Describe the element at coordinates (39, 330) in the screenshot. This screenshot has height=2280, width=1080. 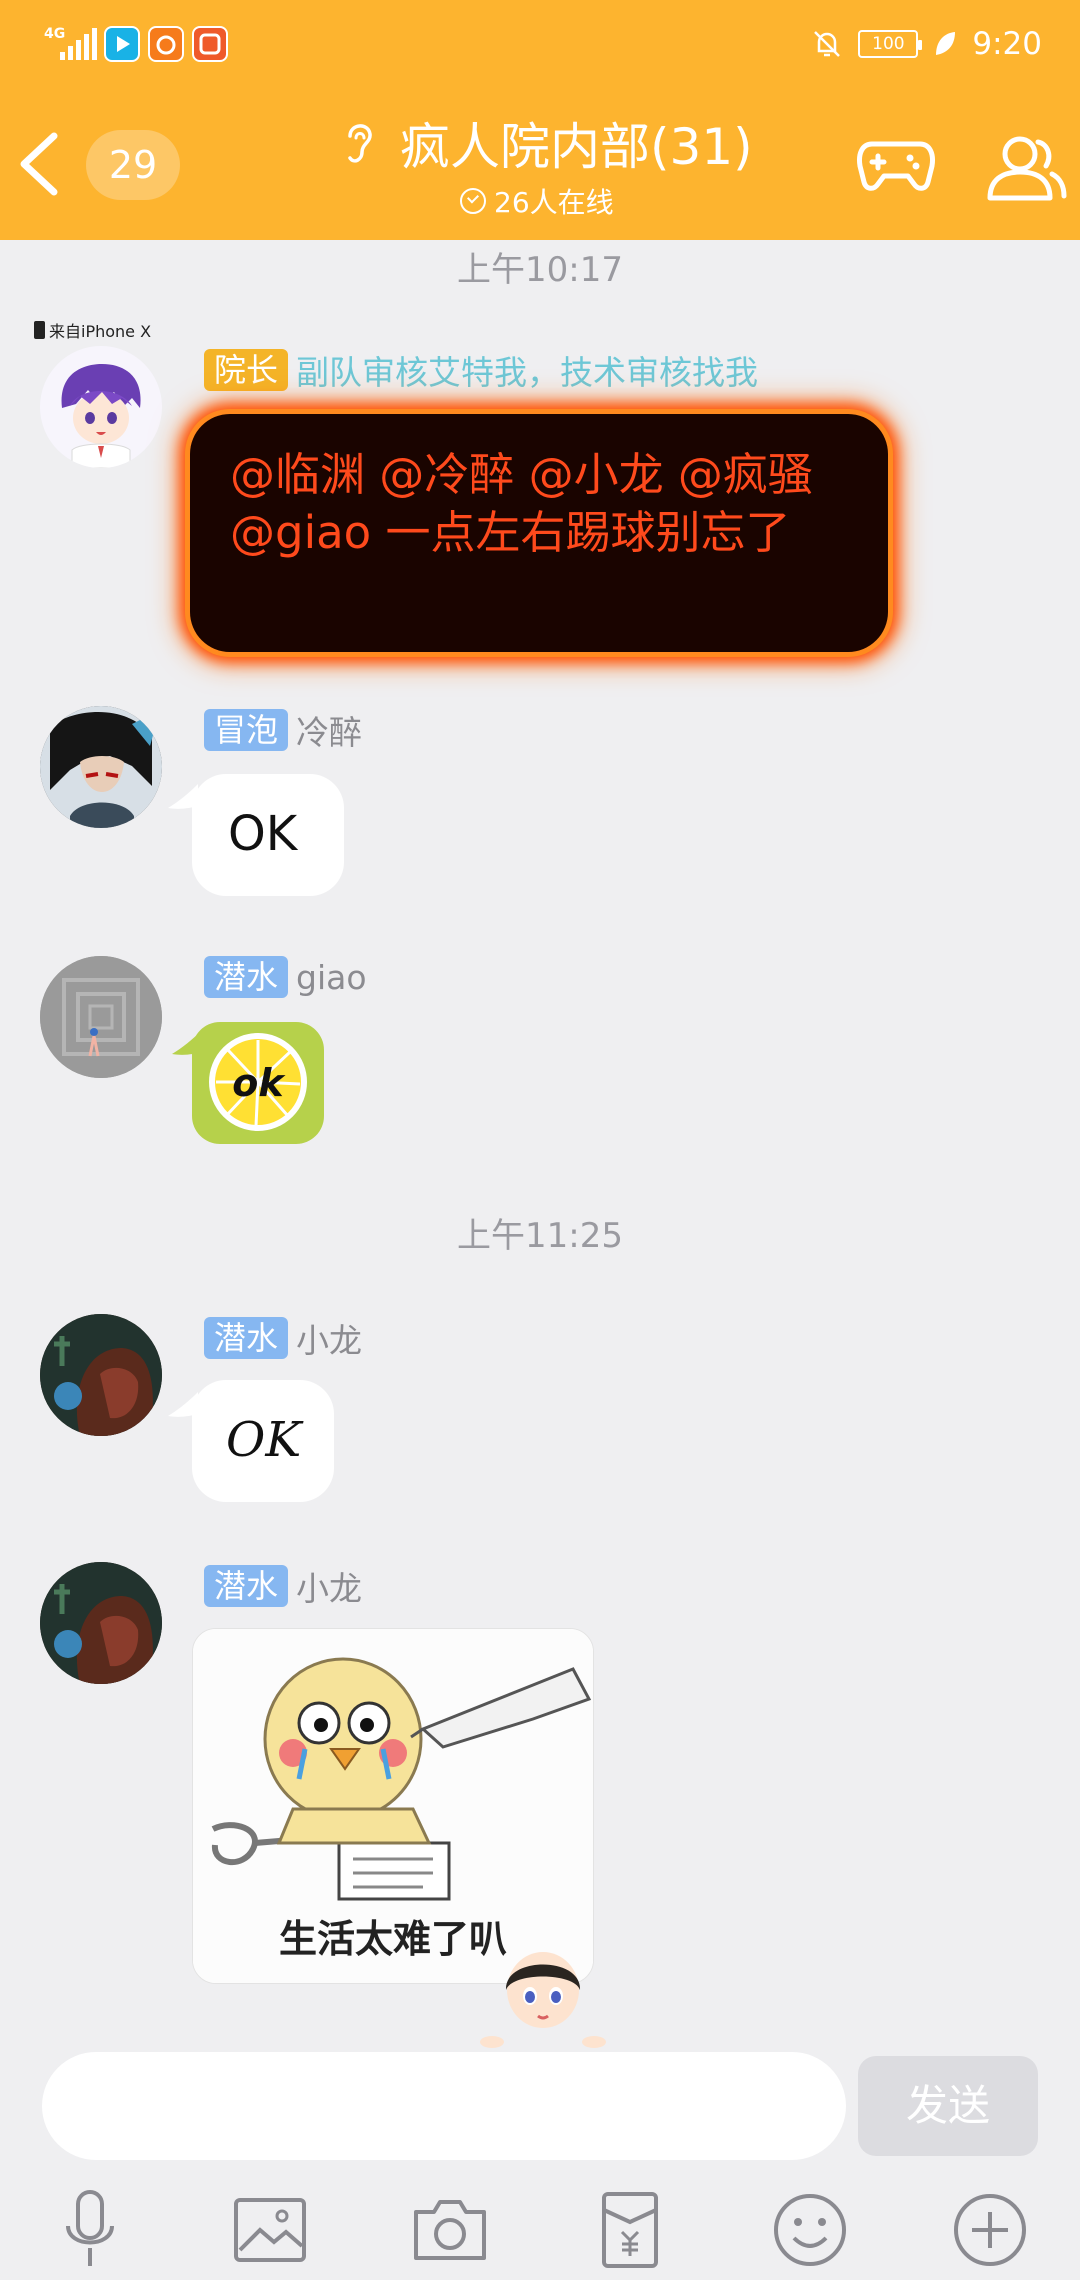
I see `phone-icon` at that location.